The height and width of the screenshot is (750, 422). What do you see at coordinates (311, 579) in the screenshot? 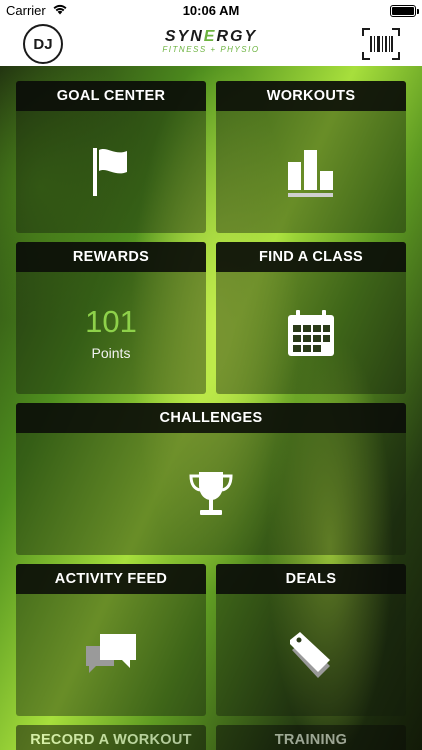
I see `tile-deals-title: DEALS` at bounding box center [311, 579].